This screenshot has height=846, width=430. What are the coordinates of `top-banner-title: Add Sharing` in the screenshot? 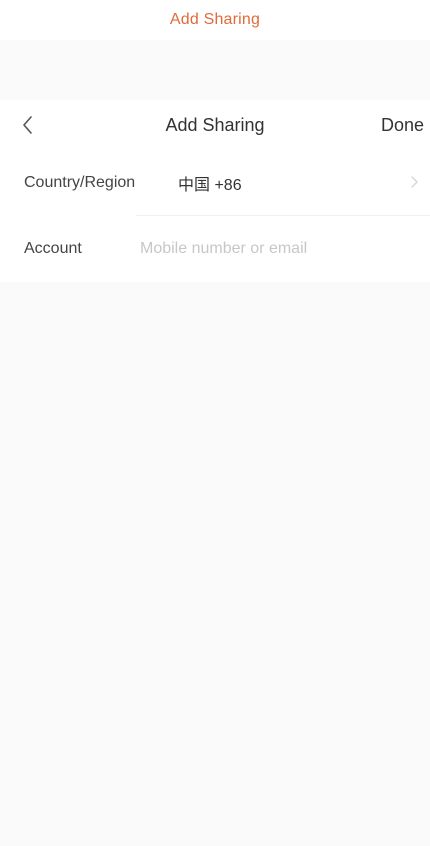 It's located at (215, 19).